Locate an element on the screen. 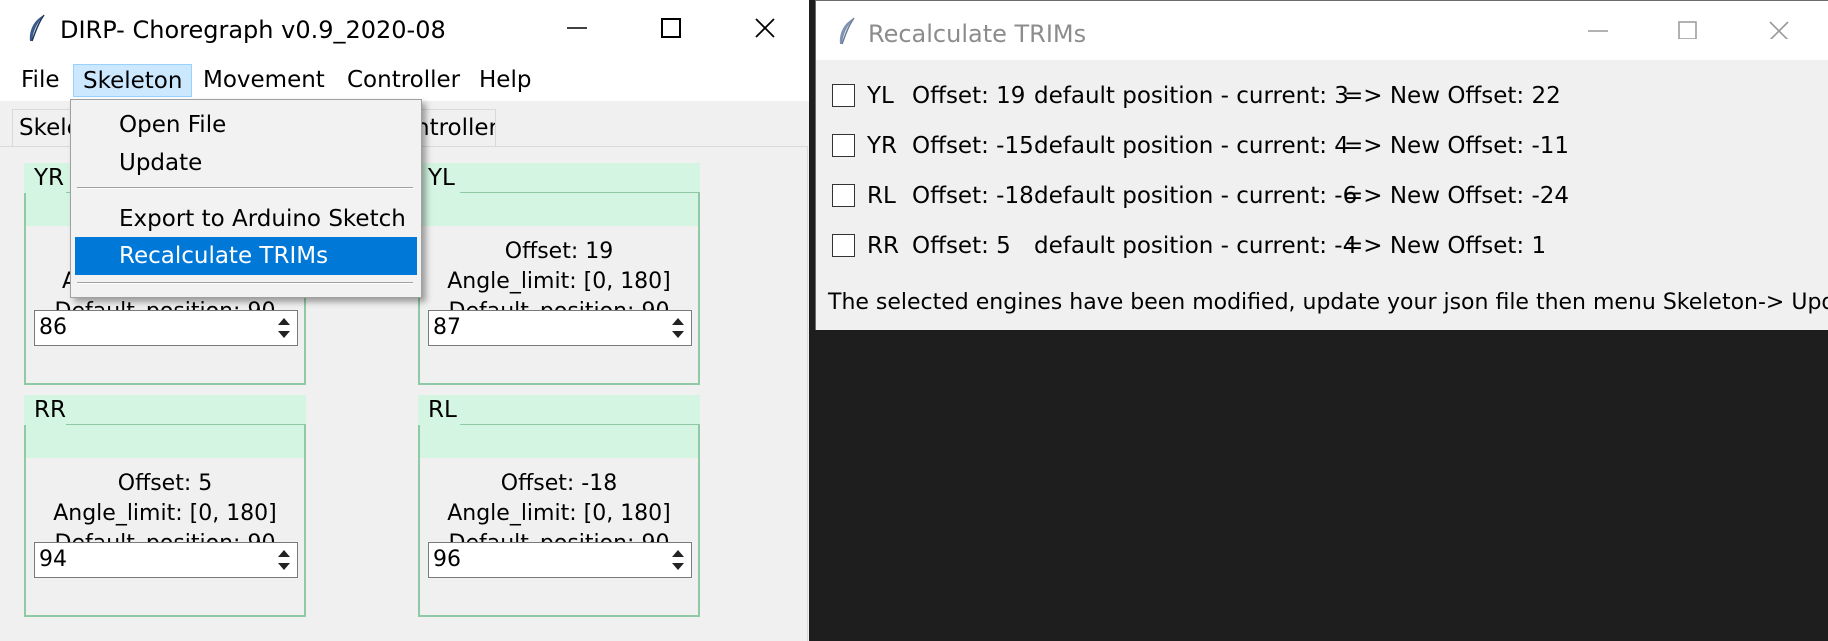  main-title-bar: DIRP- Choregraph v0.9_2020-08 is located at coordinates (404, 29).